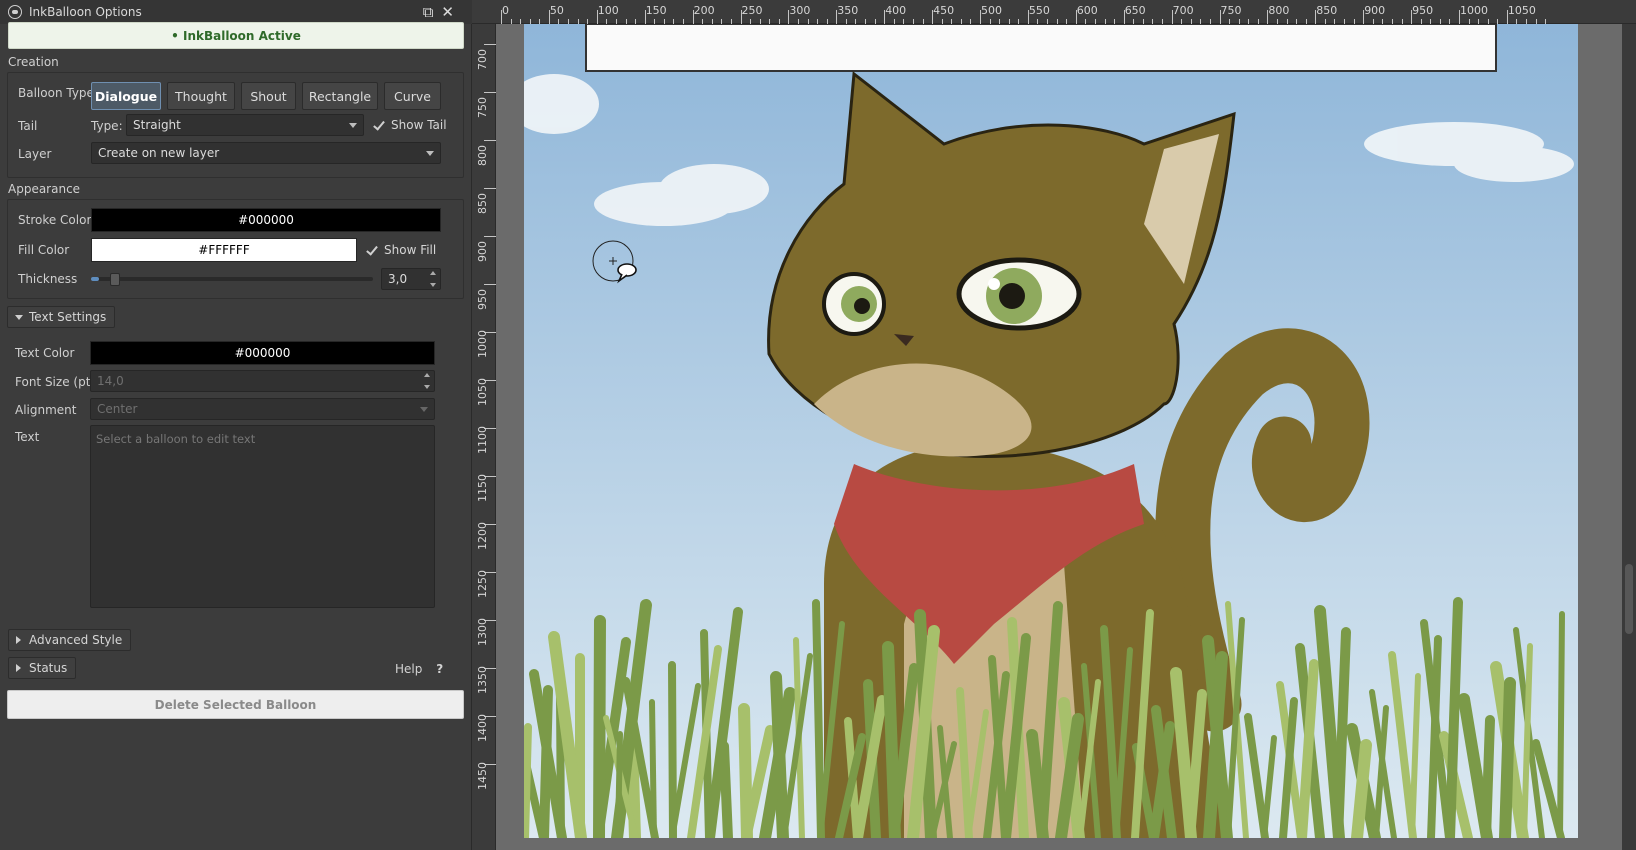  Describe the element at coordinates (1474, 10) in the screenshot. I see `ruler-tick-label: 1000` at that location.